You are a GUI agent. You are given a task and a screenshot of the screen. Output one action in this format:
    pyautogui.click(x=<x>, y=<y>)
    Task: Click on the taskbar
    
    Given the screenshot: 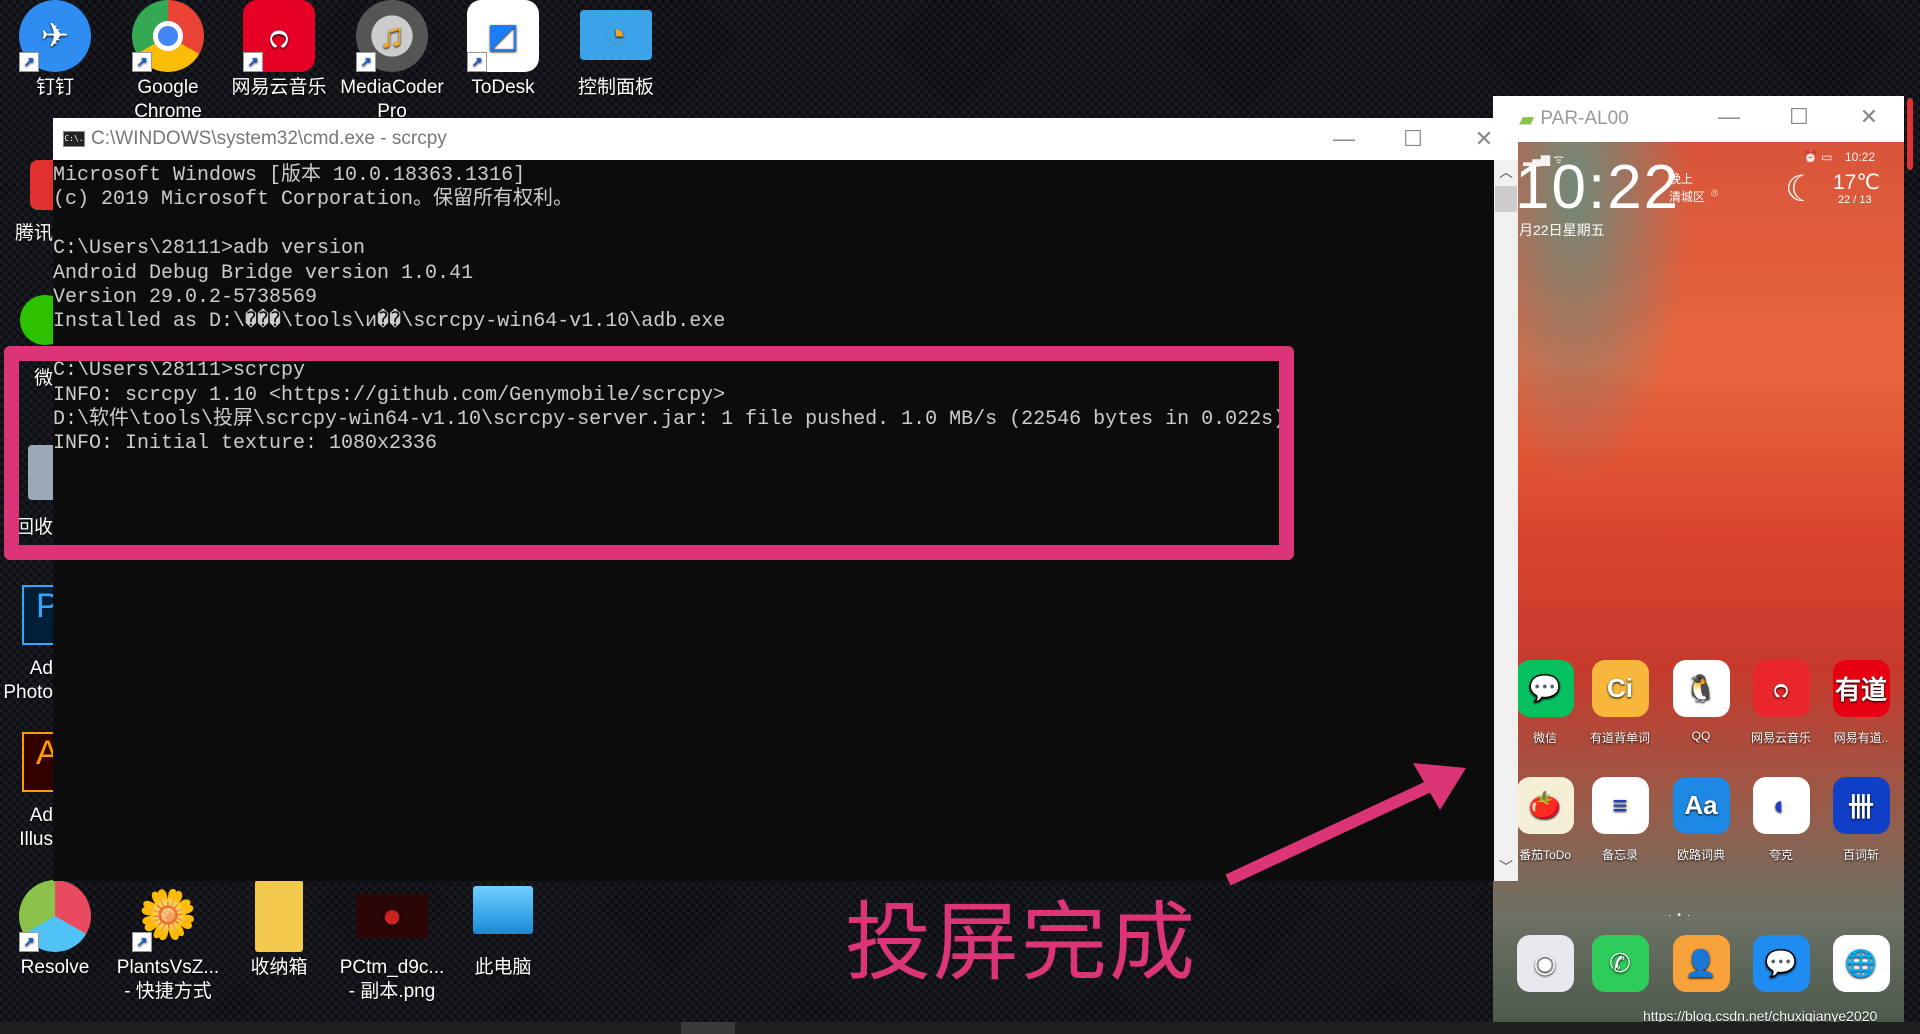 What is the action you would take?
    pyautogui.click(x=960, y=1028)
    